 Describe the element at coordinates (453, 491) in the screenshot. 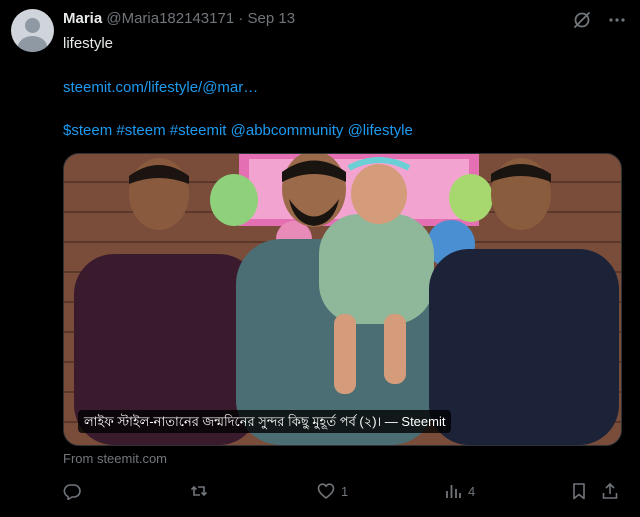

I see `views-icon` at that location.